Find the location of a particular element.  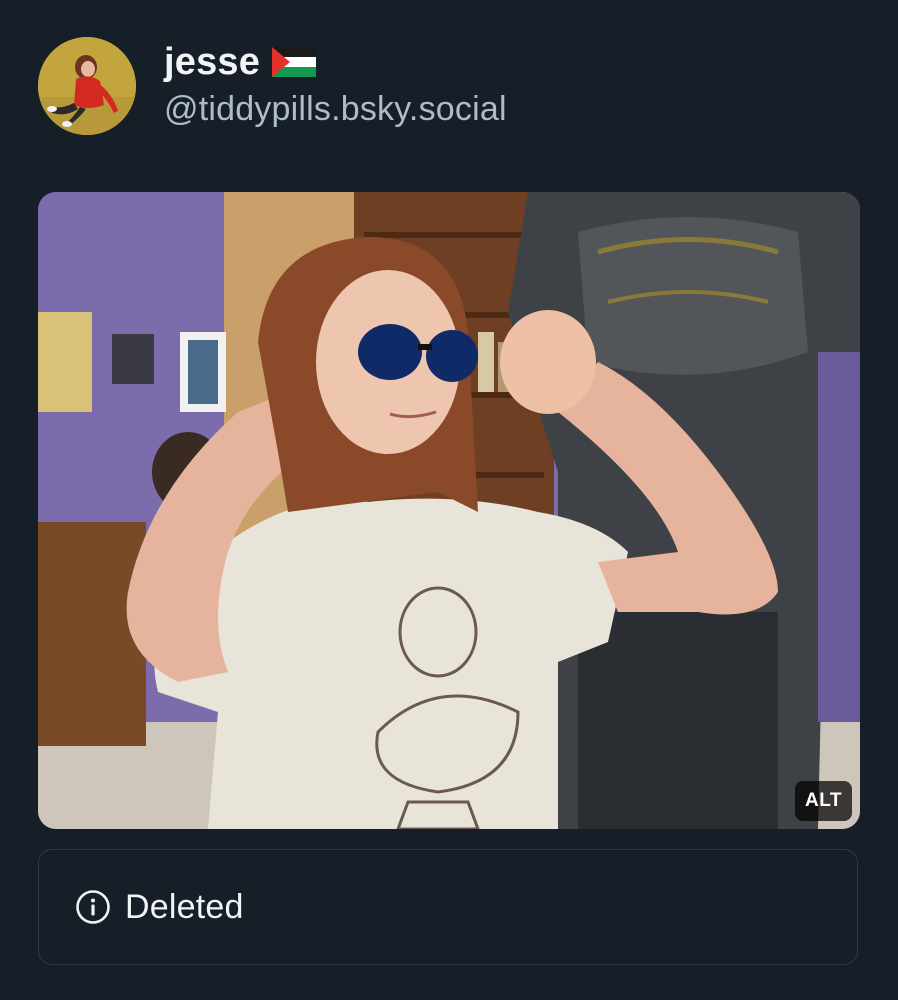

author-handle: @tiddypills.bsky.social is located at coordinates (335, 109).